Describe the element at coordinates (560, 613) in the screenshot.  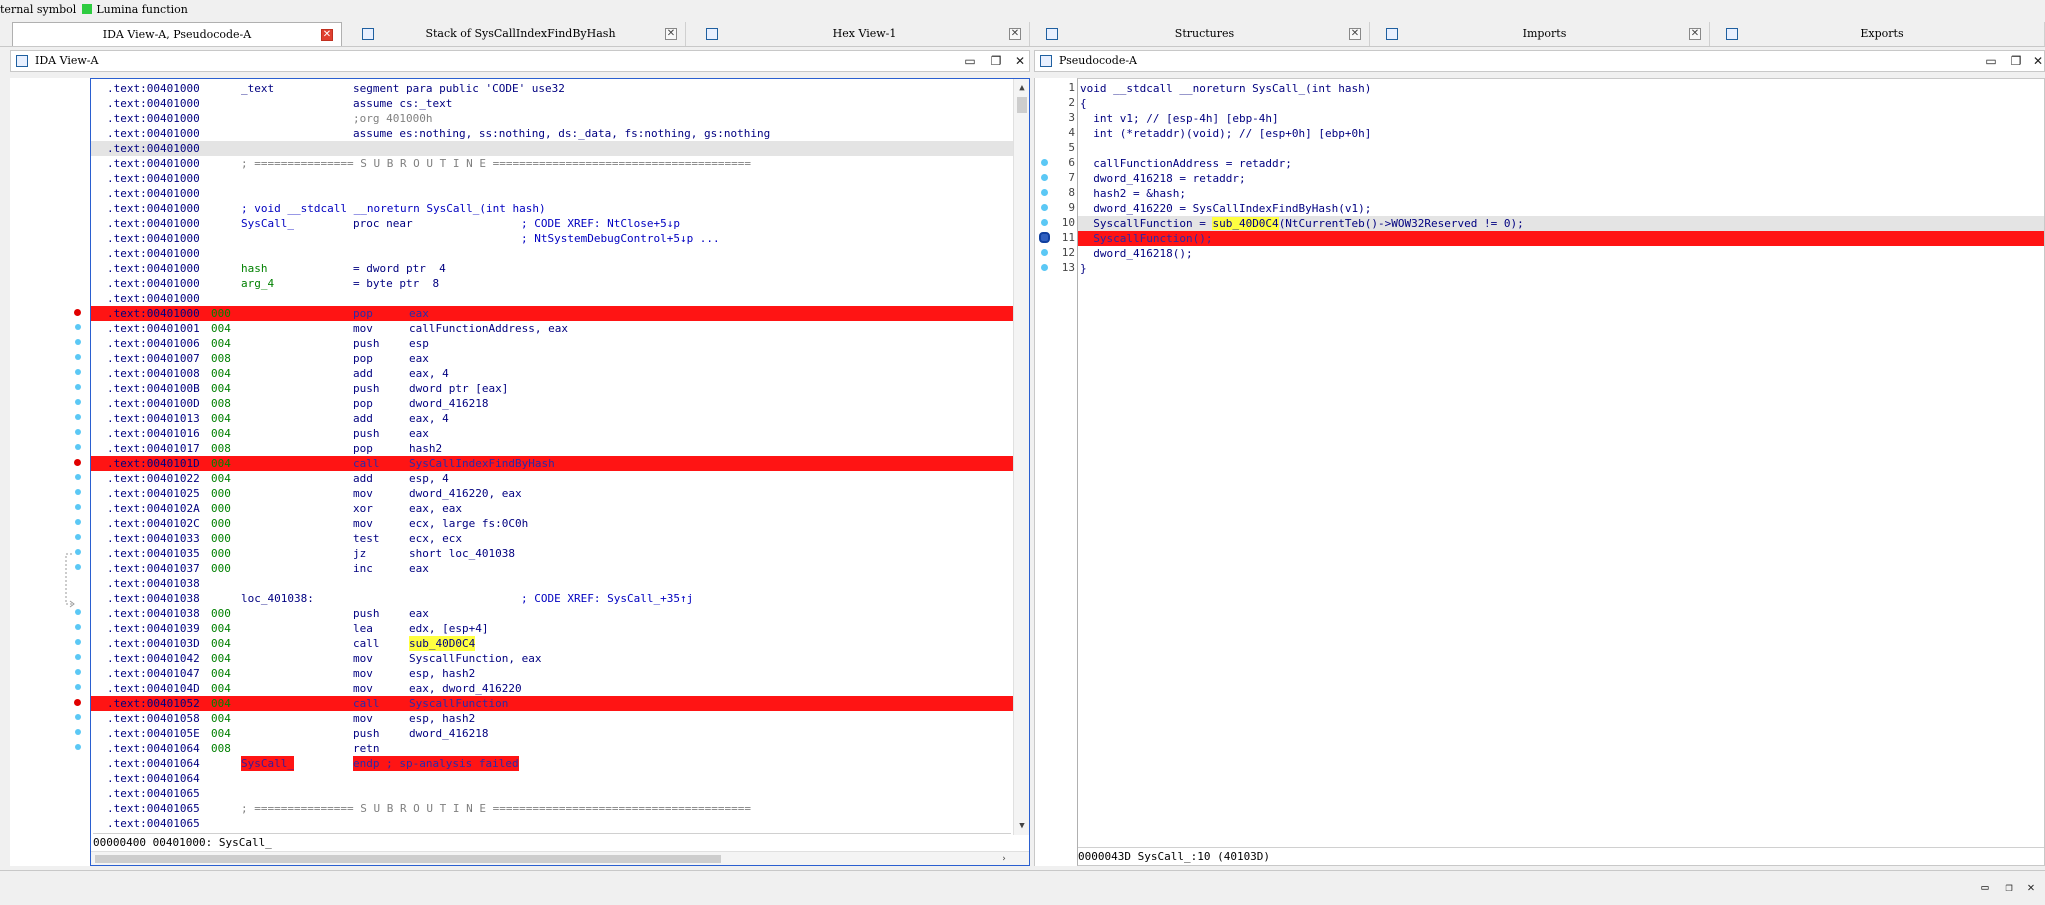
I see `disasm-line: .text:00401038 000 push eax` at that location.